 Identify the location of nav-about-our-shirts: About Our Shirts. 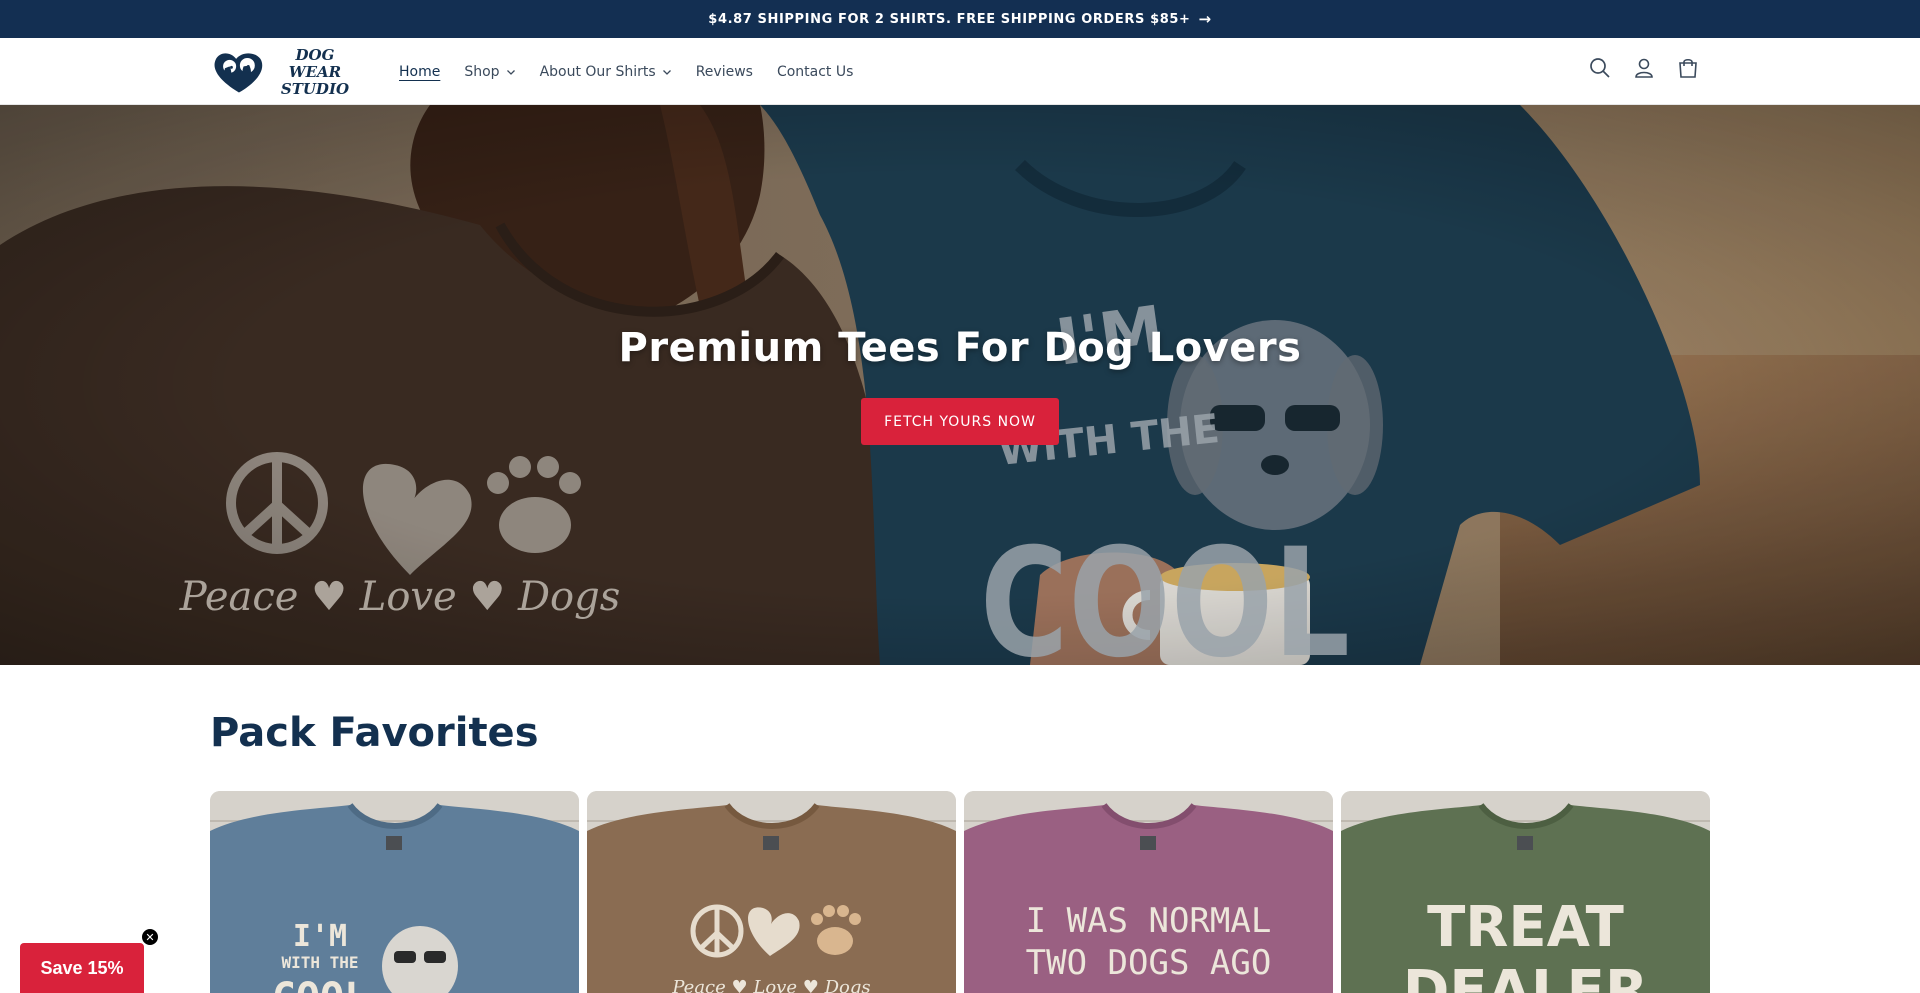
(606, 72).